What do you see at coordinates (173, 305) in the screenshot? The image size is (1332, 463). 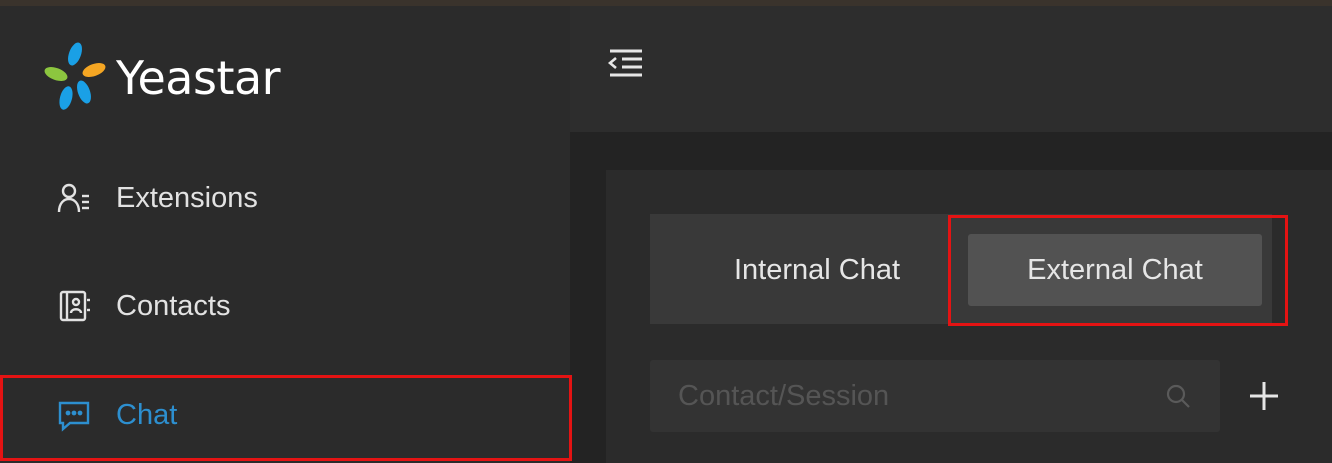 I see `sidebar-item-label: Contacts` at bounding box center [173, 305].